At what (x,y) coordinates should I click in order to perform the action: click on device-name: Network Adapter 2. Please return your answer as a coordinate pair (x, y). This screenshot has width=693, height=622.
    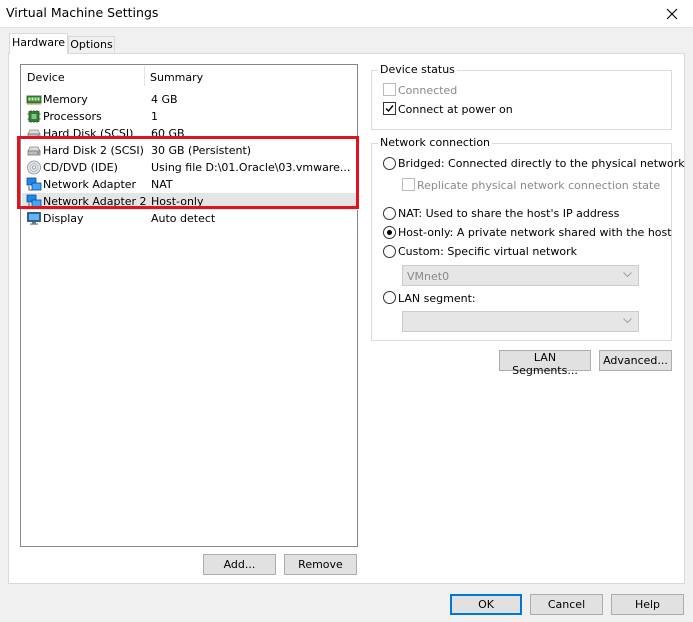
    Looking at the image, I should click on (95, 201).